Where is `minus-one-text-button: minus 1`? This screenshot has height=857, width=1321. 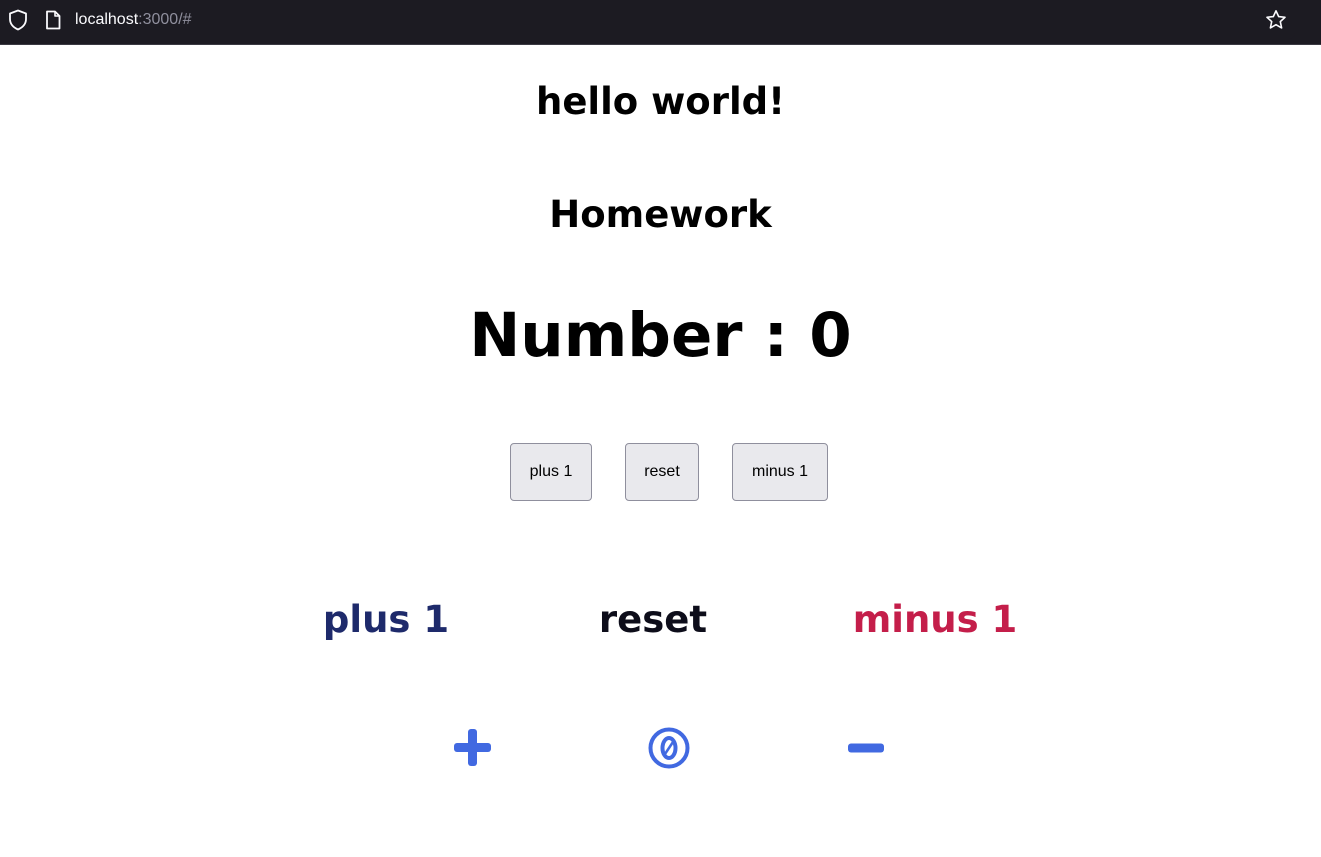 minus-one-text-button: minus 1 is located at coordinates (935, 620).